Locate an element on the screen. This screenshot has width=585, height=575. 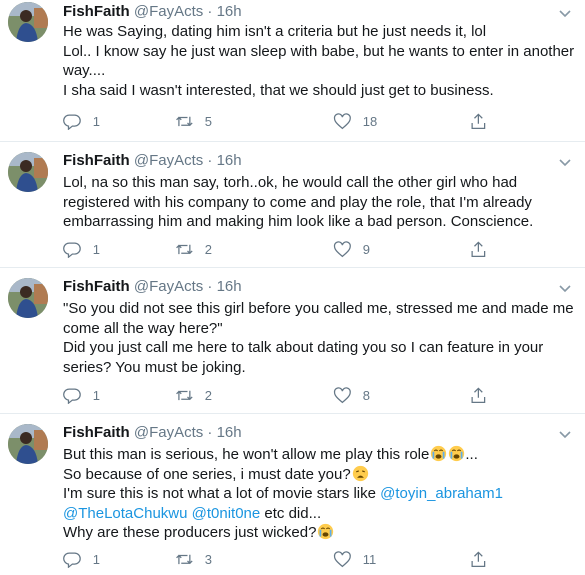
tweet-text-segment: Why are these producers just wicked? is located at coordinates (190, 533).